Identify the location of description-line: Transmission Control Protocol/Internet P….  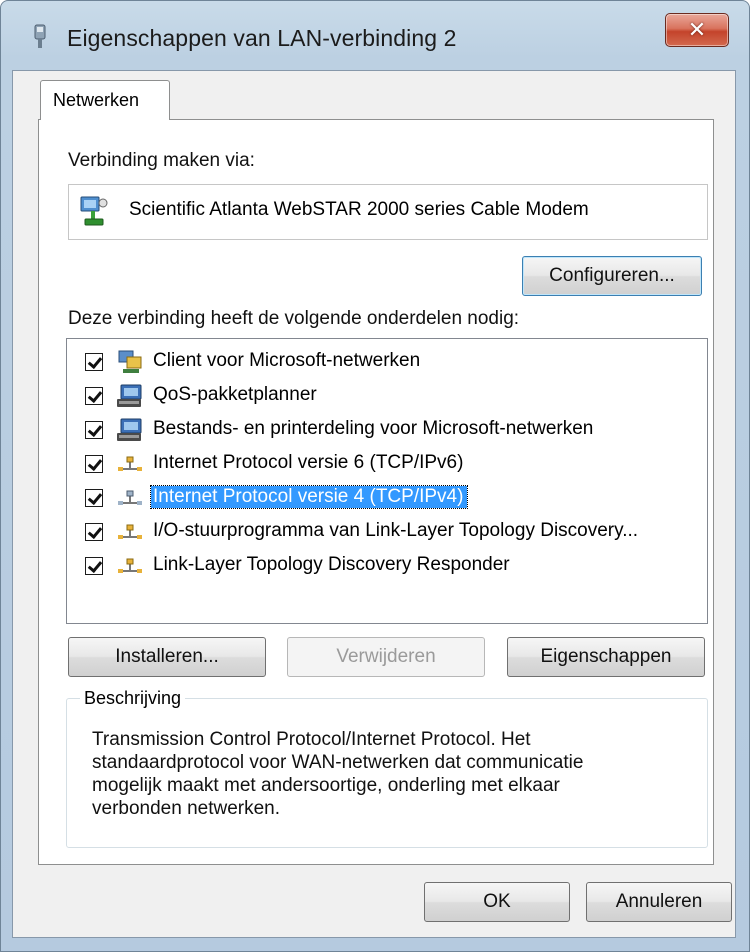
(311, 739).